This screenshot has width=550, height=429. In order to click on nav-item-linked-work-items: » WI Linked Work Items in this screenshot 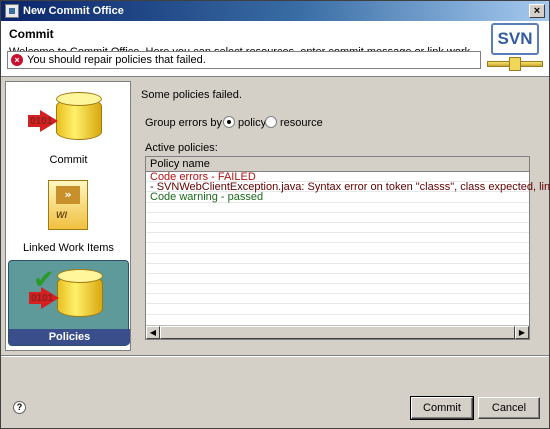, I will do `click(68, 215)`.